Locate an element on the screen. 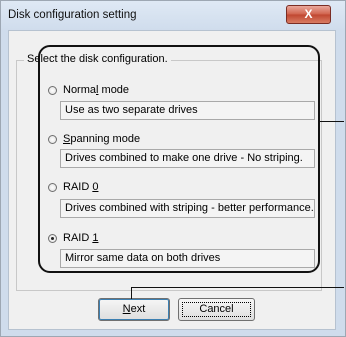  radio-label-raid0: RAID 0 is located at coordinates (81, 187).